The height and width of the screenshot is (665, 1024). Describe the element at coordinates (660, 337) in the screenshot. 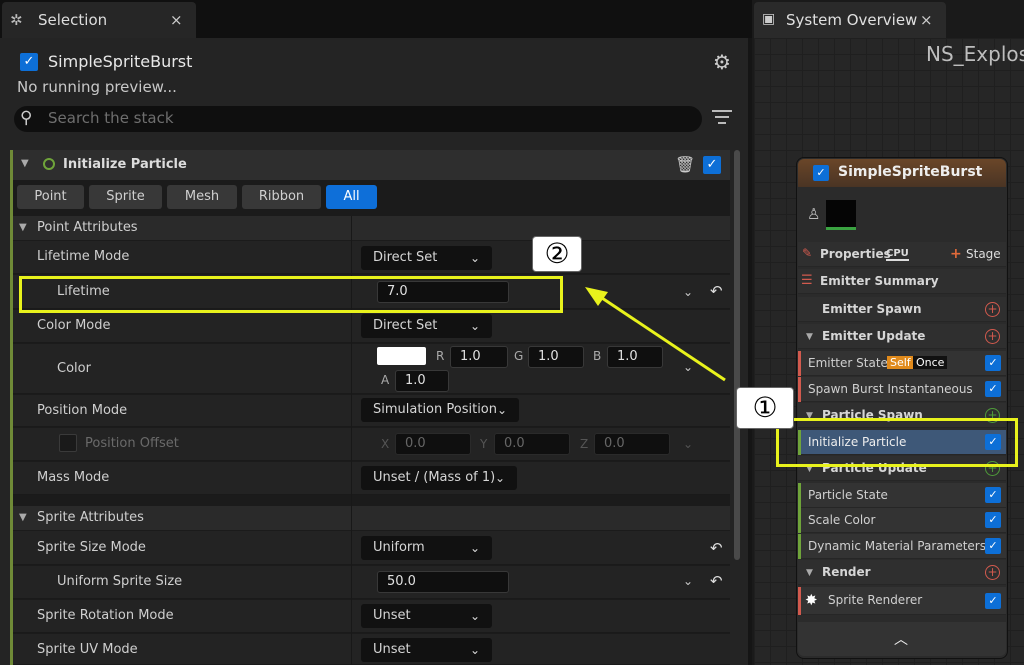

I see `arrow-line` at that location.